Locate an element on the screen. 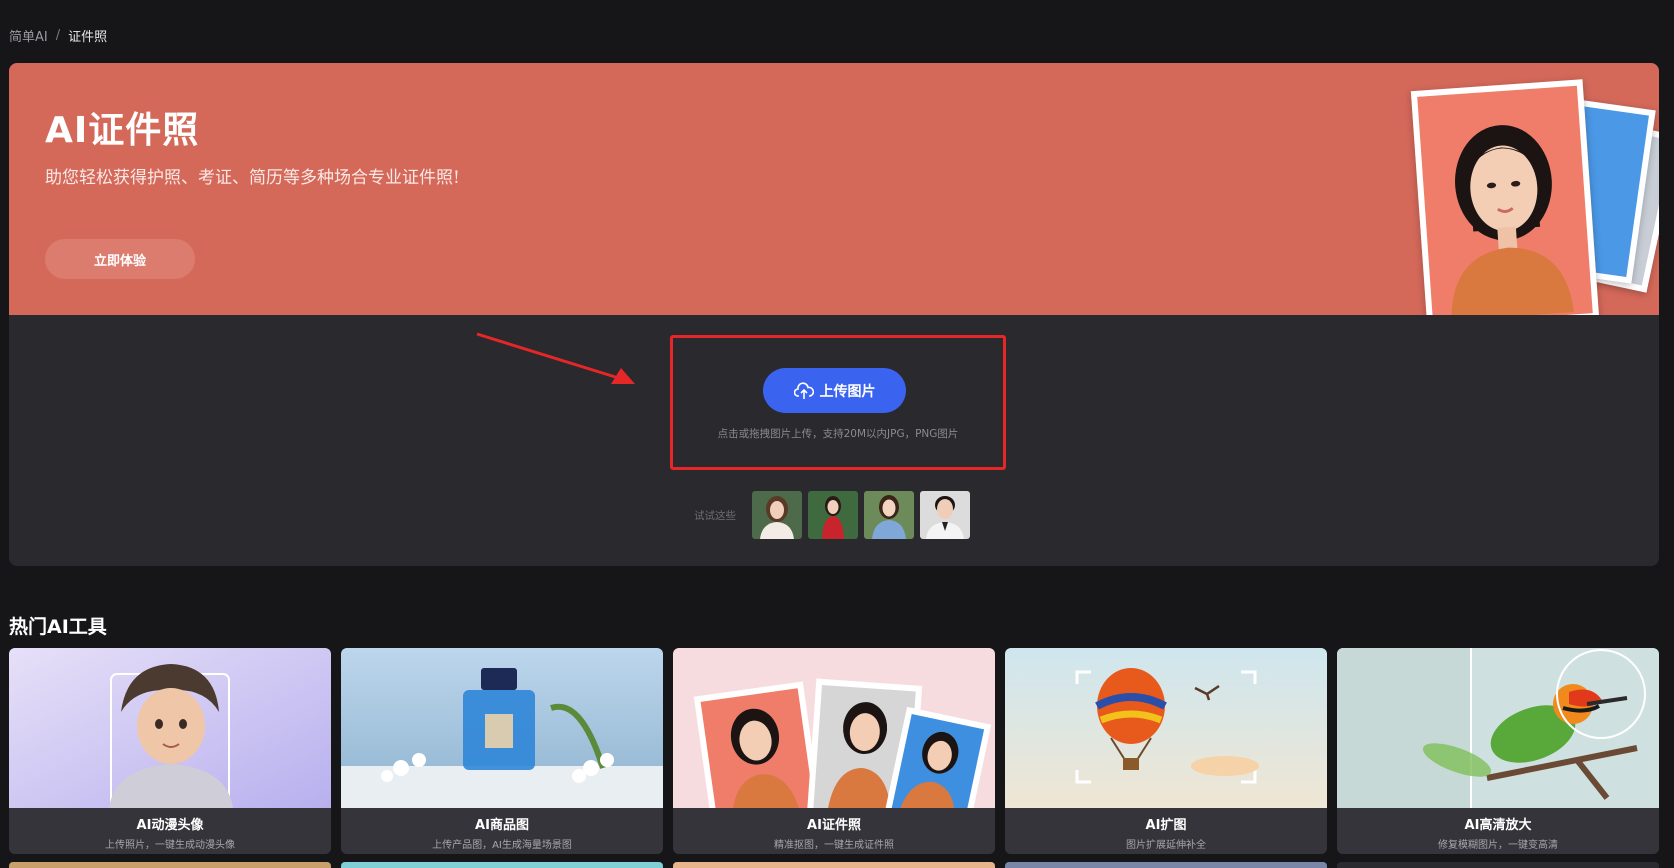  tool-card-image-expand: AI扩图 图片扩展延伸补全 is located at coordinates (1166, 751).